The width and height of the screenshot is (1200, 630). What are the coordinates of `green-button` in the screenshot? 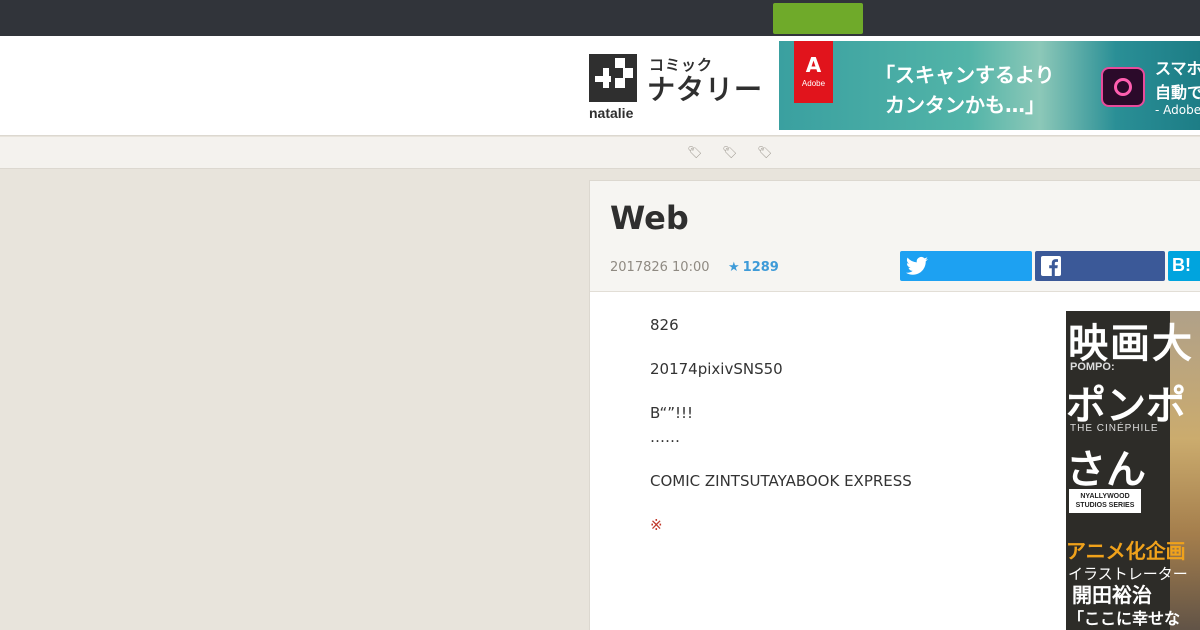 It's located at (818, 18).